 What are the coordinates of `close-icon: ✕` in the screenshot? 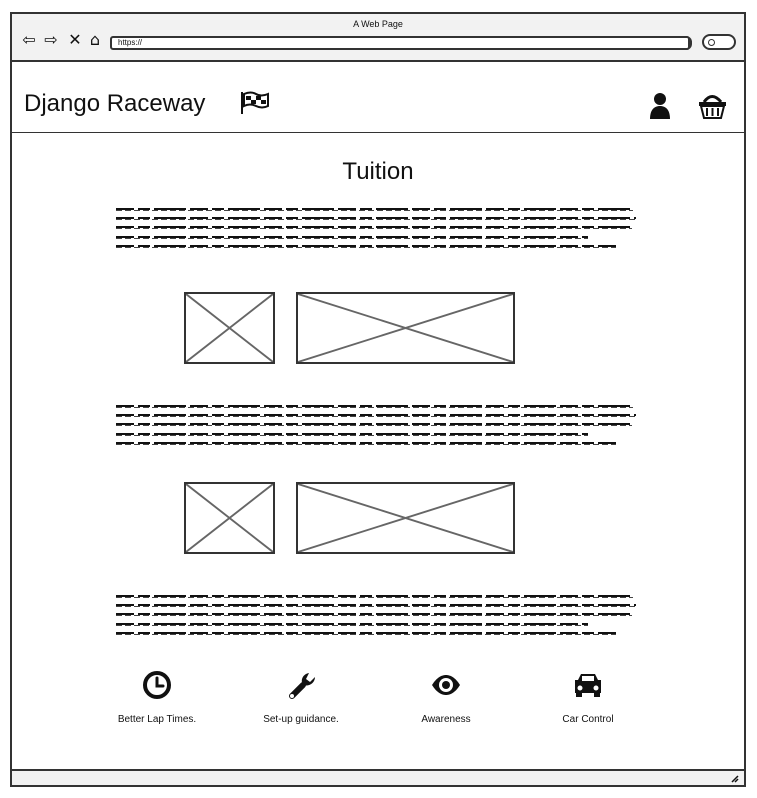 It's located at (75, 39).